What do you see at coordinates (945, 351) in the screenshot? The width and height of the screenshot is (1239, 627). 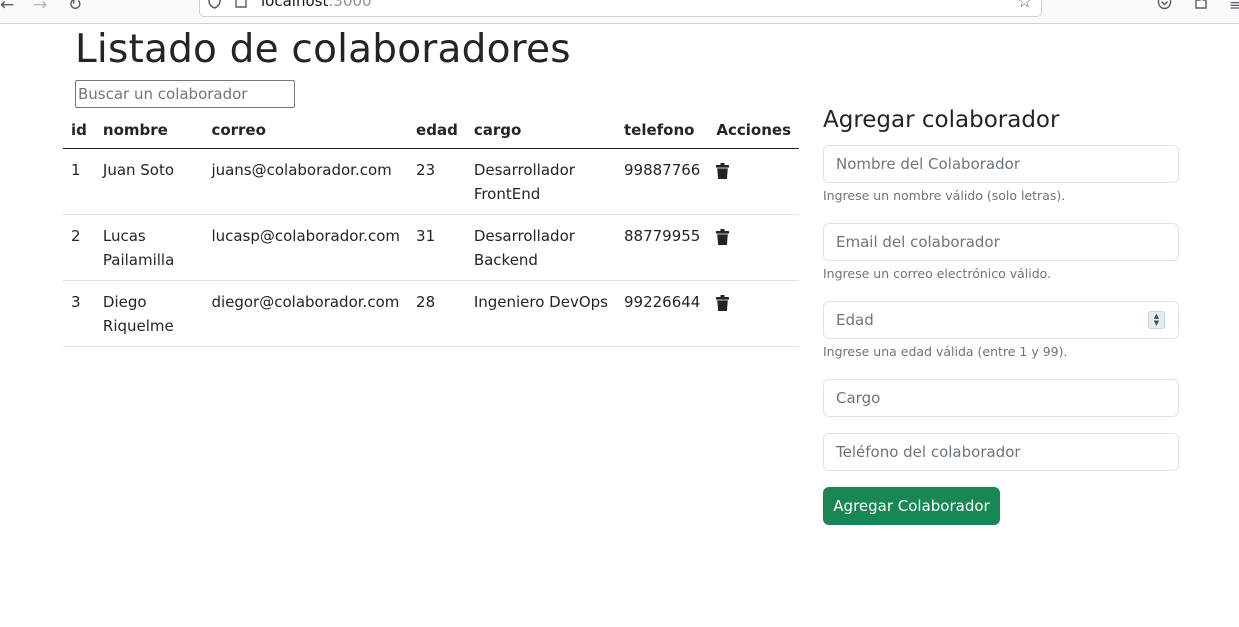 I see `edad-hint: Ingrese una edad válida (entre 1 y 99).` at bounding box center [945, 351].